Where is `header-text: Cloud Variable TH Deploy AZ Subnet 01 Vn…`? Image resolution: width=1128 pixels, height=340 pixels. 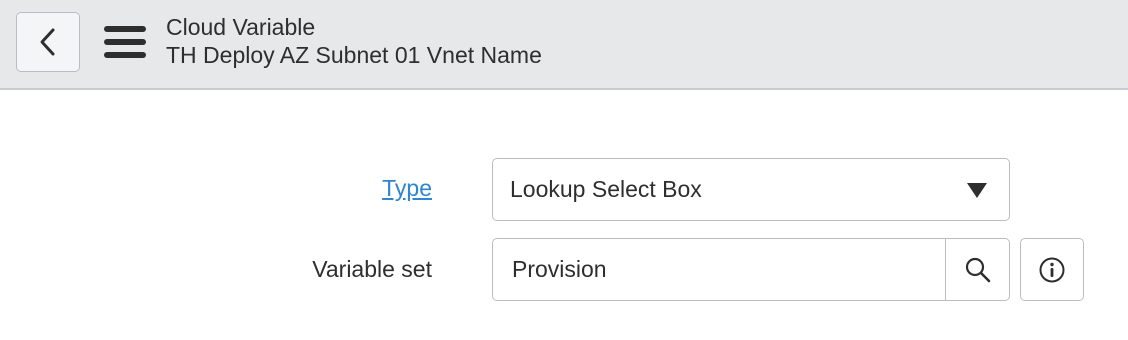
header-text: Cloud Variable TH Deploy AZ Subnet 01 Vn… is located at coordinates (354, 41).